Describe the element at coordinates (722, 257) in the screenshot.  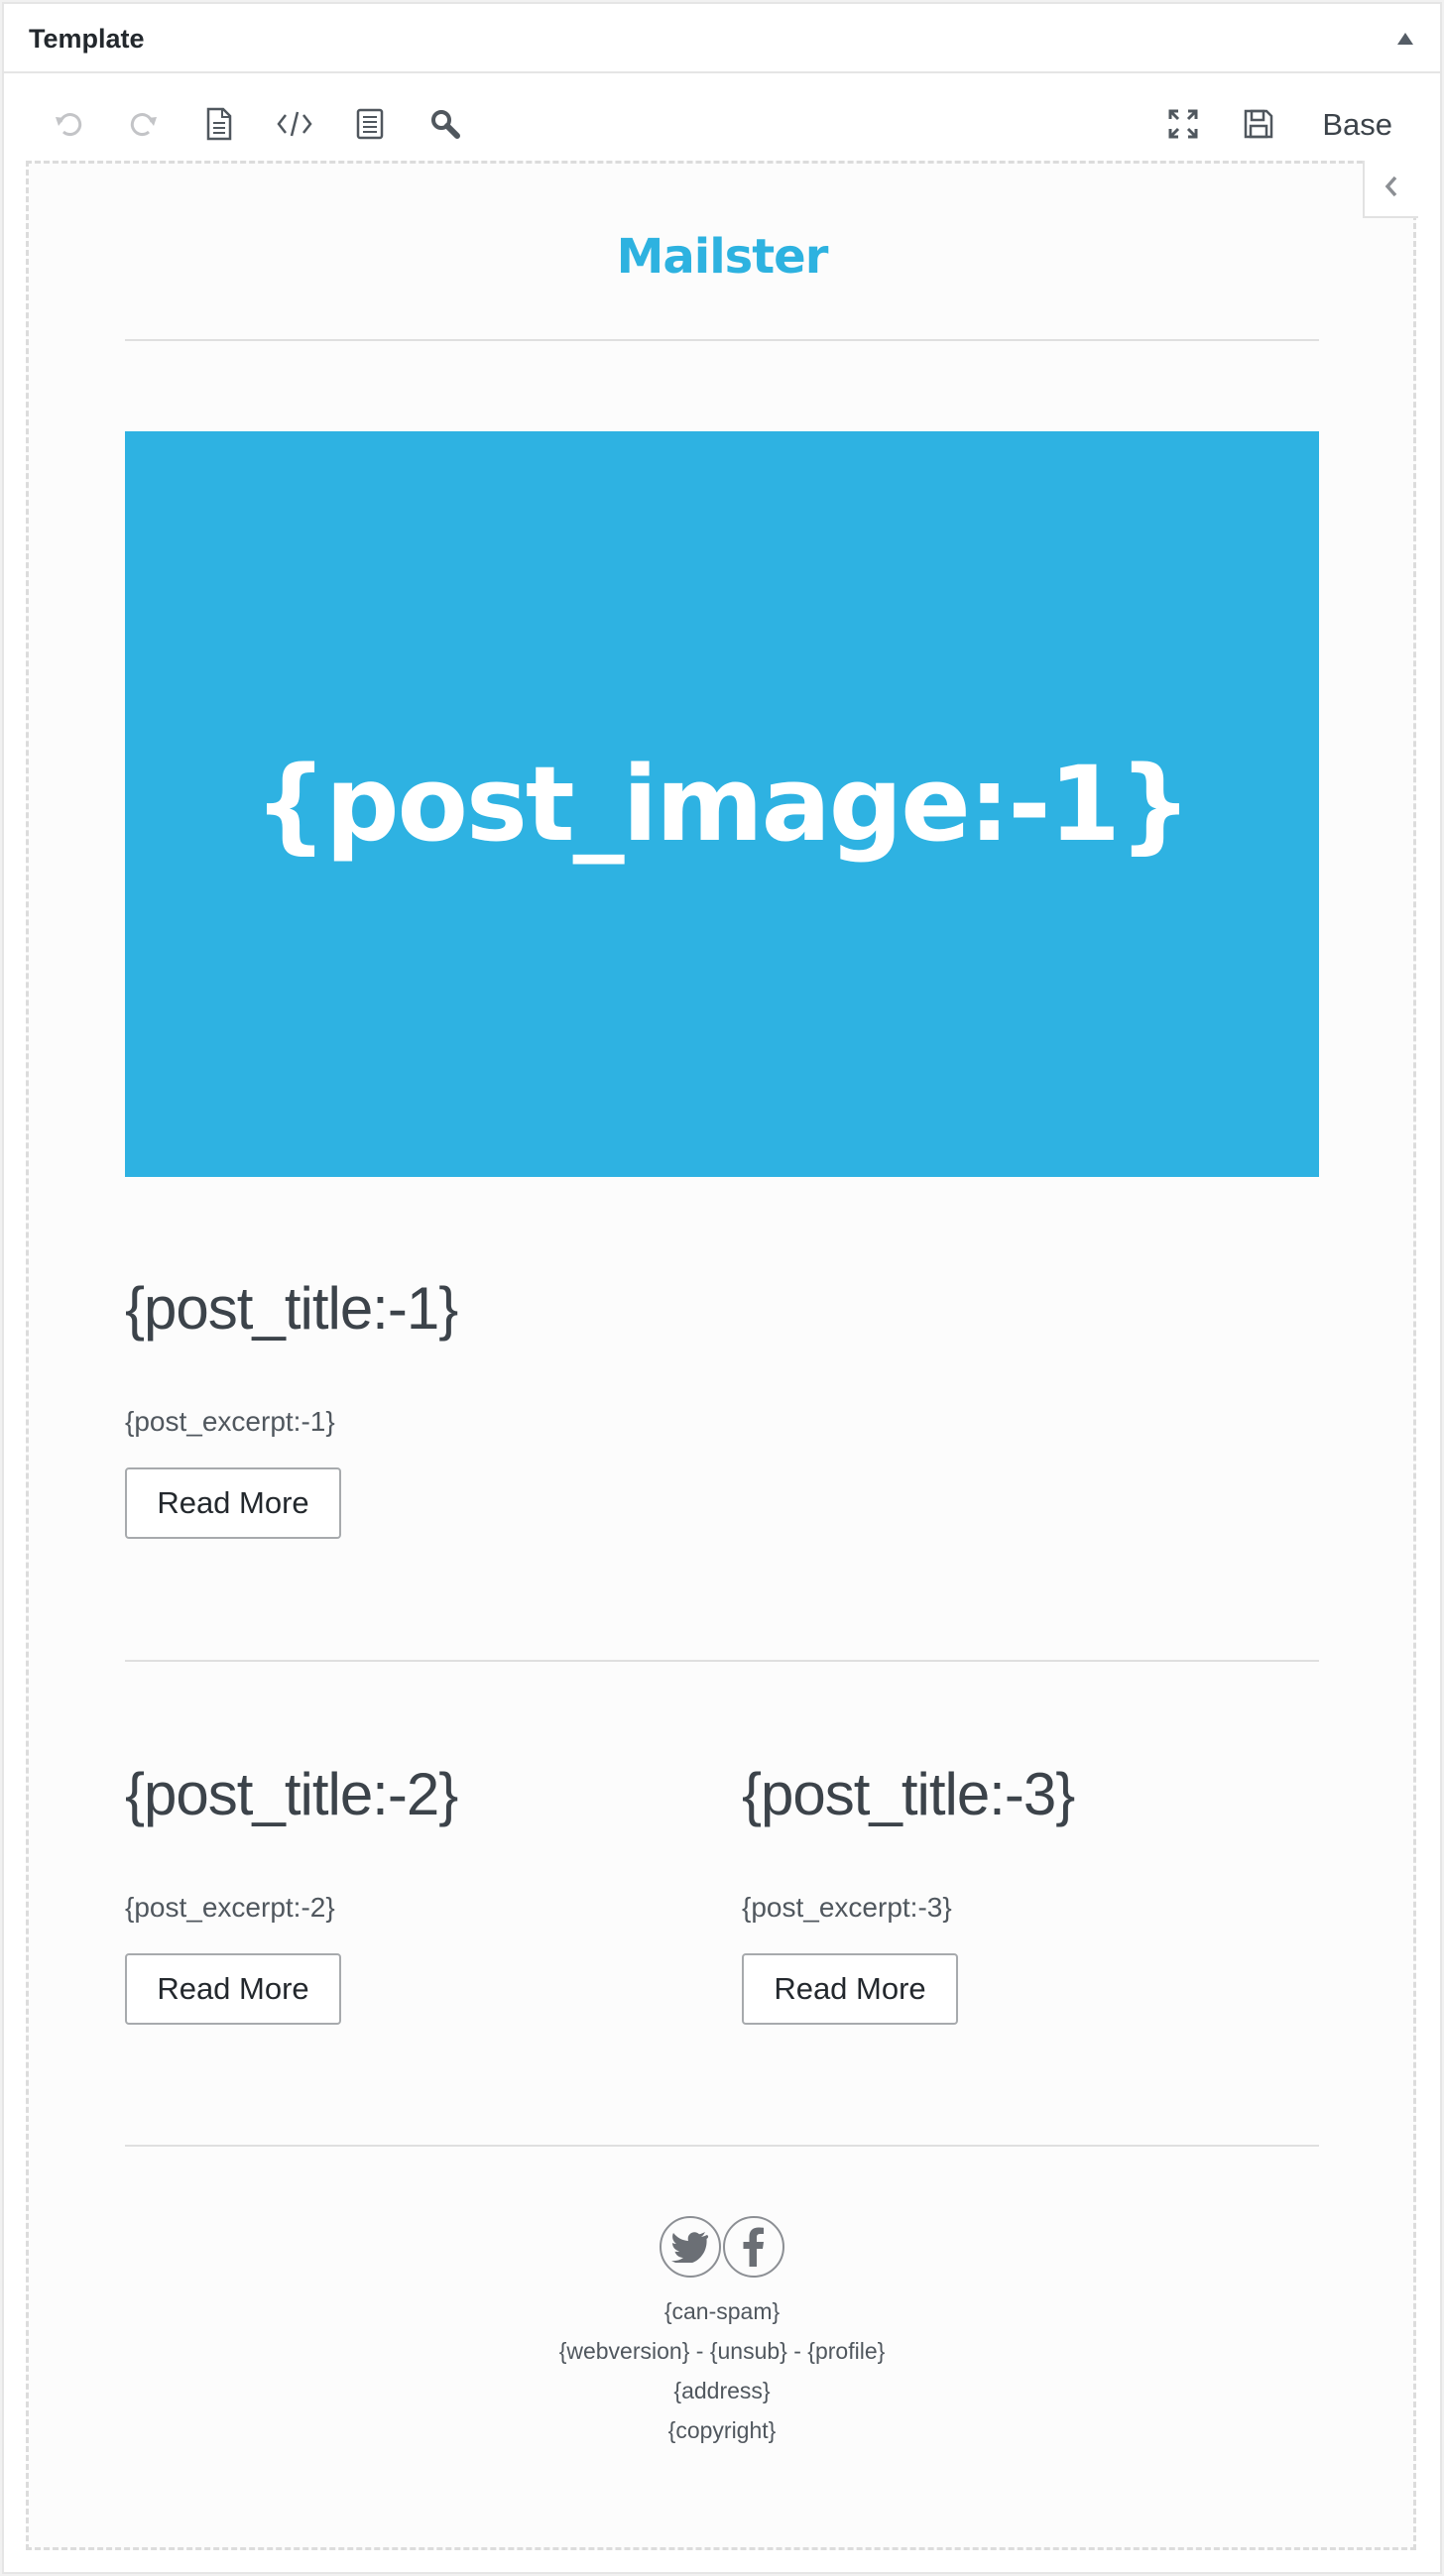
I see `mailster-logo: Mailster` at that location.